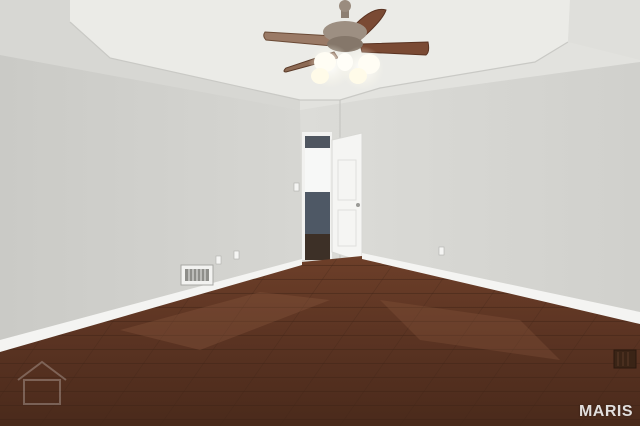  Describe the element at coordinates (347, 197) in the screenshot. I see `door-icon` at that location.